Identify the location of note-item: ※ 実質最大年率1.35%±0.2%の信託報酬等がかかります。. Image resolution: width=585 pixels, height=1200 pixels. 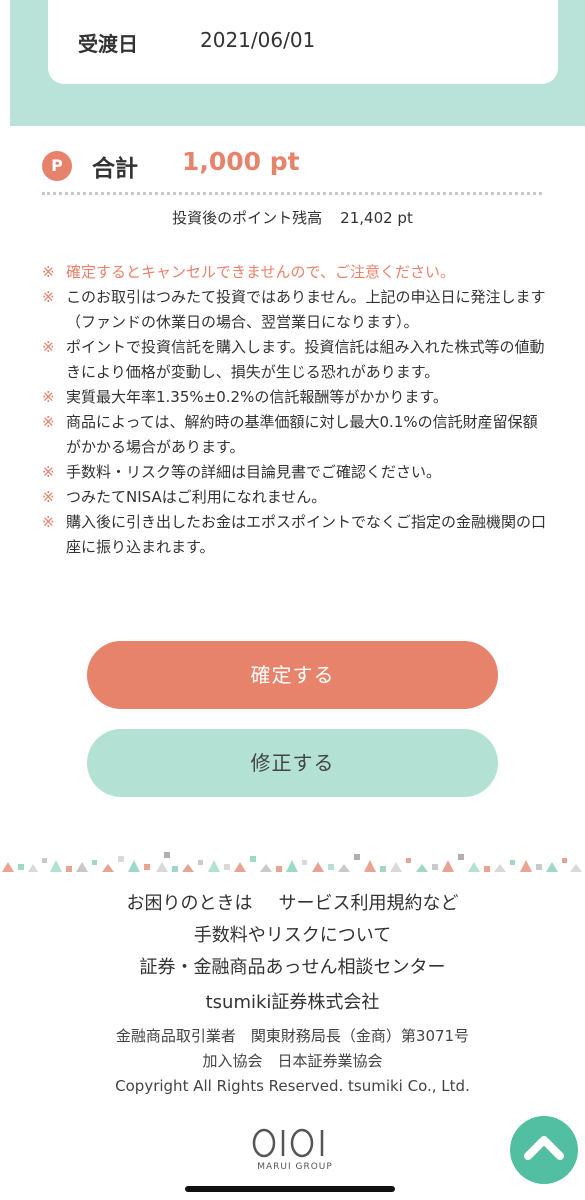
(297, 397).